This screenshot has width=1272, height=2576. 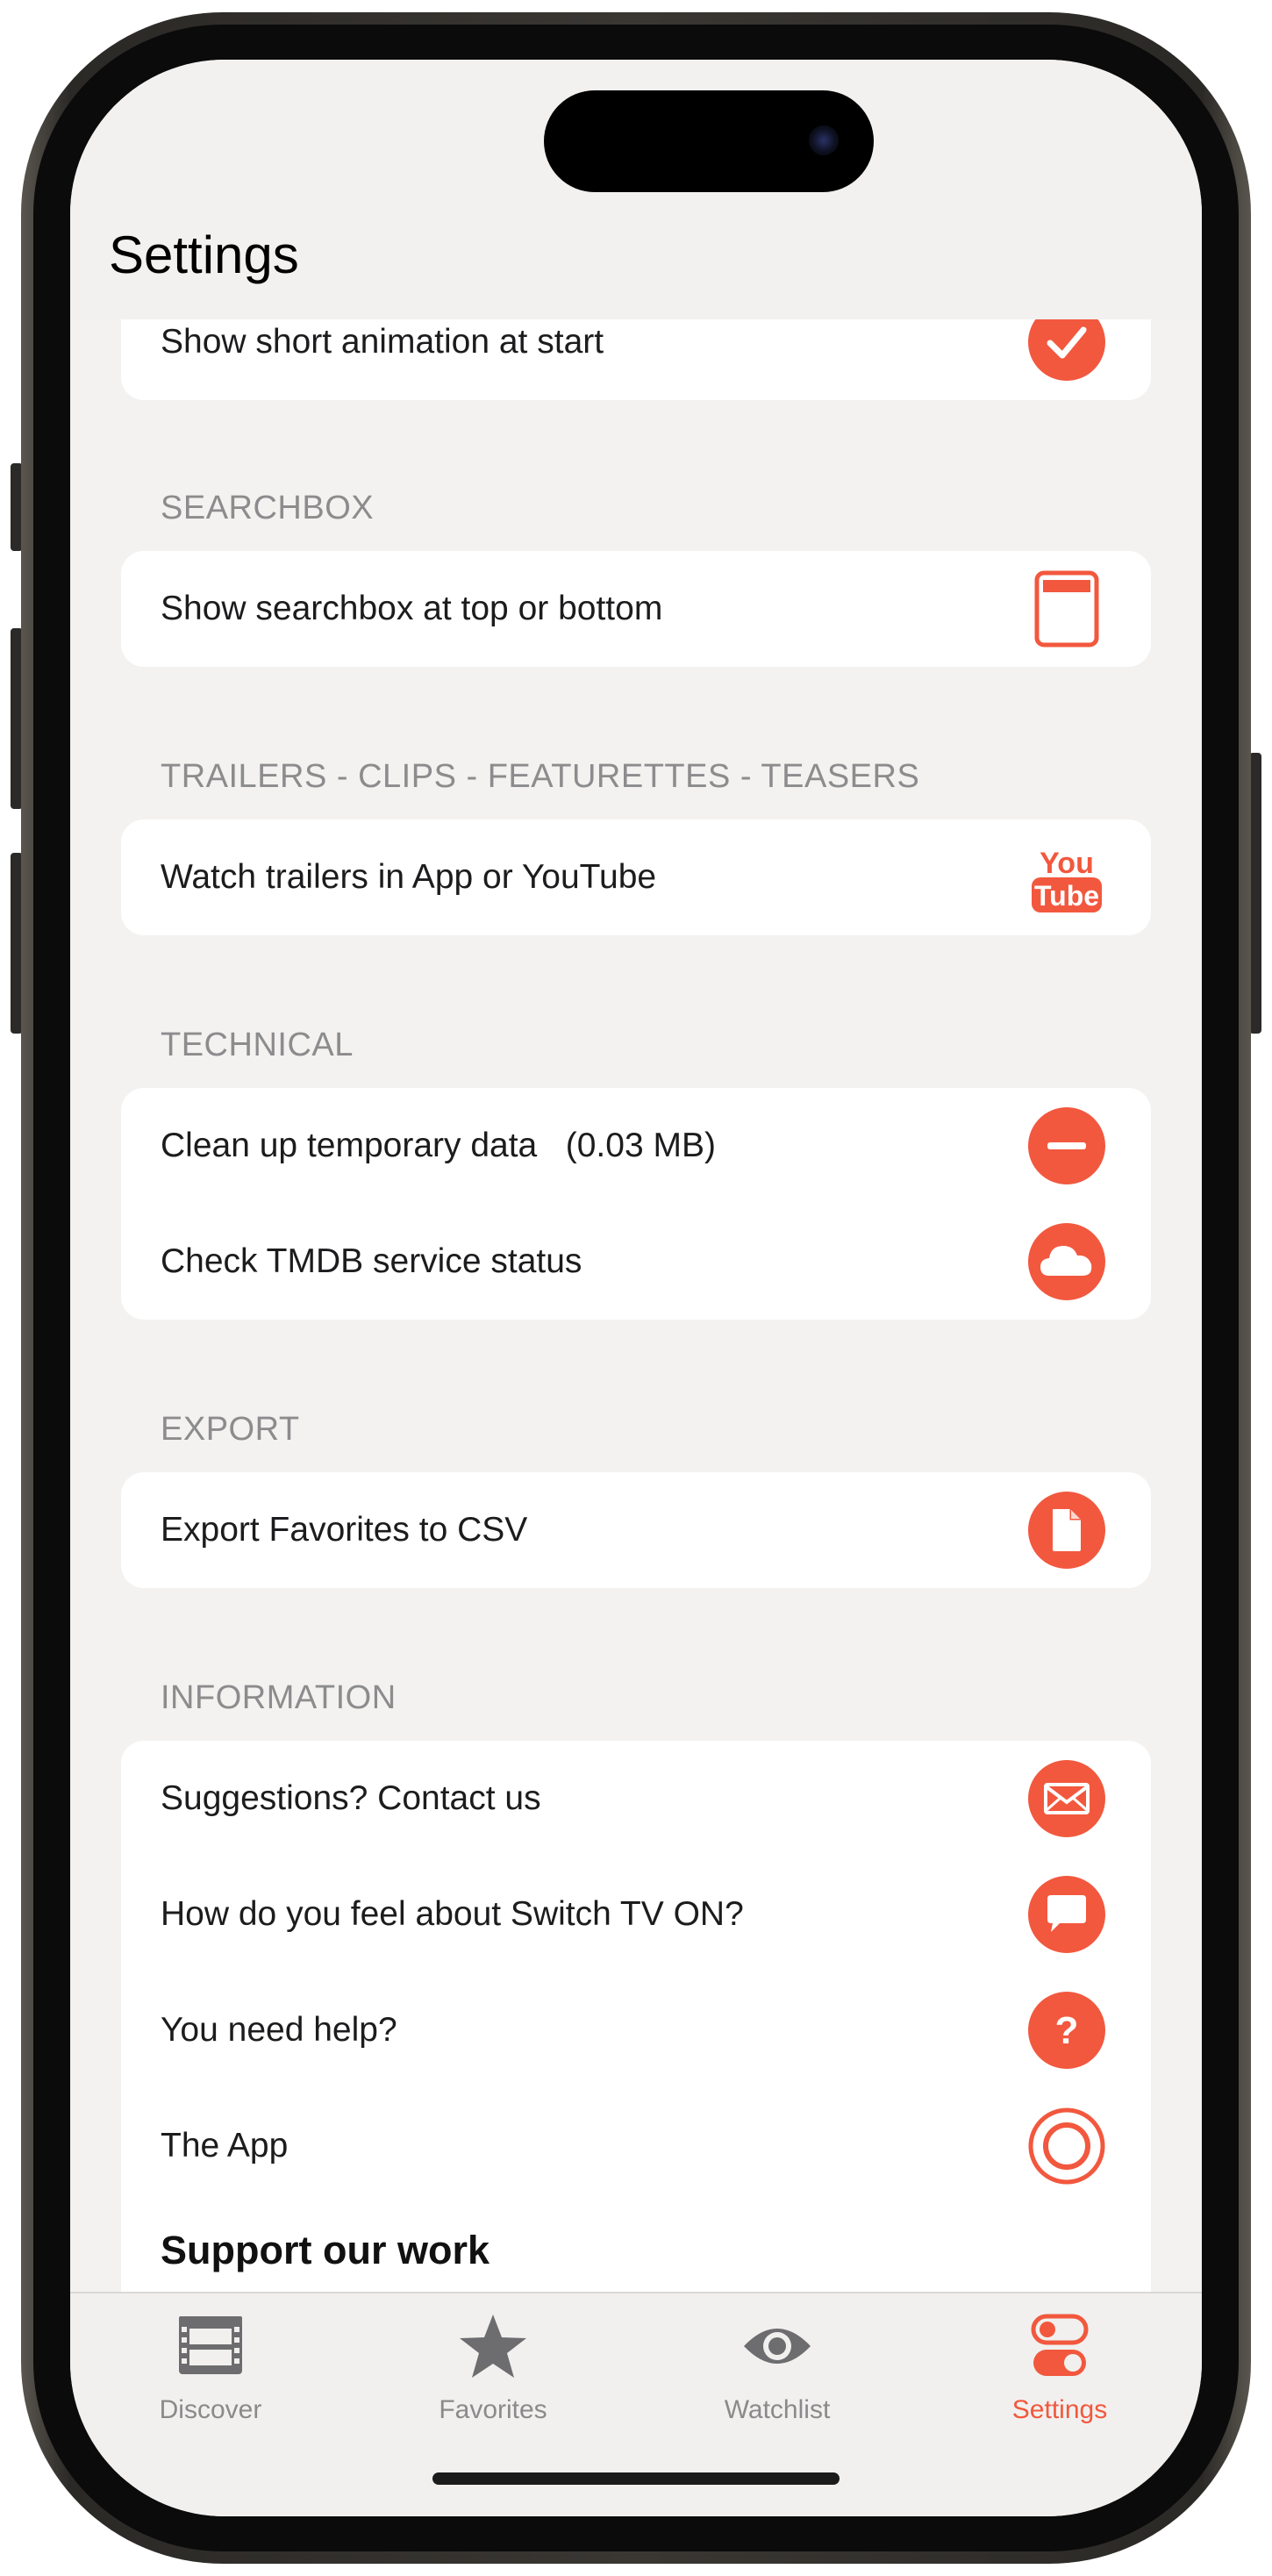 What do you see at coordinates (371, 1261) in the screenshot?
I see `tmdb-status-label: Check TMDB service status` at bounding box center [371, 1261].